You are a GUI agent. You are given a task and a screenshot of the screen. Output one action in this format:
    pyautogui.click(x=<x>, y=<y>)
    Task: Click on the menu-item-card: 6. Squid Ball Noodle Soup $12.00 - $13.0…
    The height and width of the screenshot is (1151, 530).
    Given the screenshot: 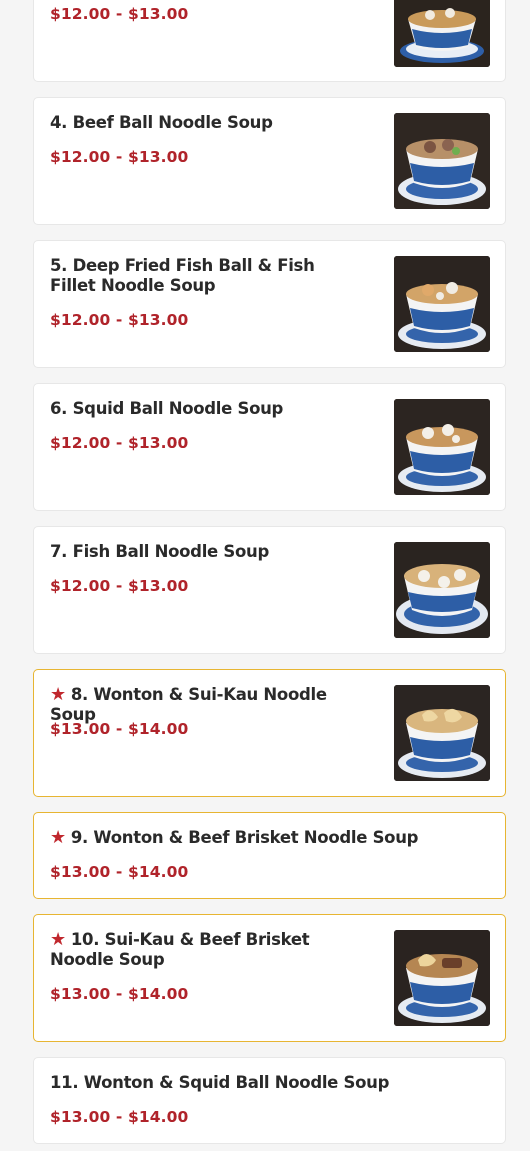 What is the action you would take?
    pyautogui.click(x=269, y=447)
    